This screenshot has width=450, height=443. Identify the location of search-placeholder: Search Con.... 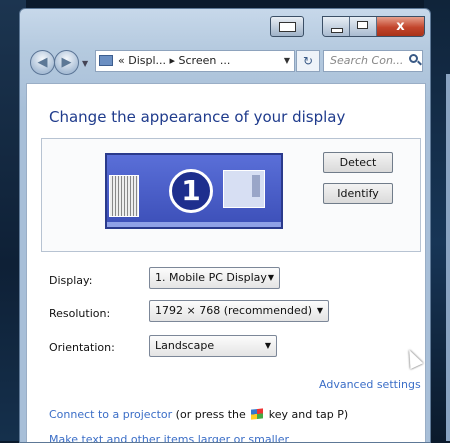
(367, 60).